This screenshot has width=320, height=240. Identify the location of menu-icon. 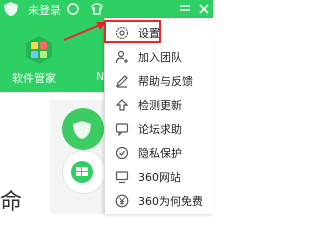
(185, 9).